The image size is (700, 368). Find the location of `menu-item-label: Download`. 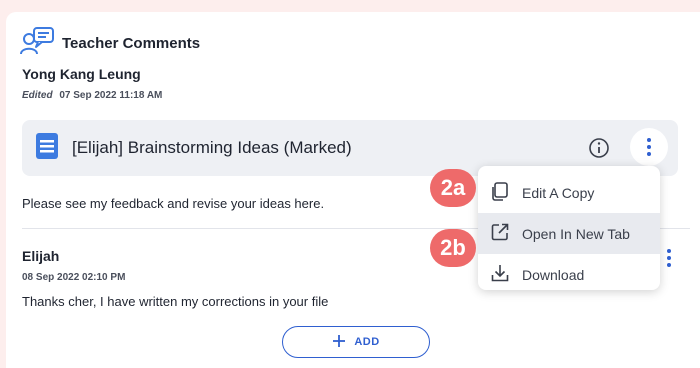

menu-item-label: Download is located at coordinates (553, 274).